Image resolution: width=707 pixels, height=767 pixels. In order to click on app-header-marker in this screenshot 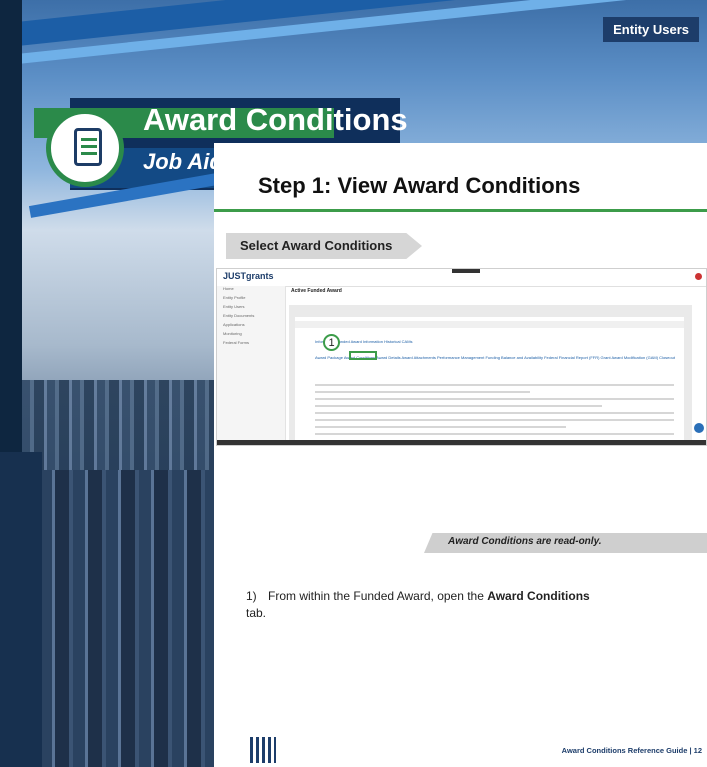, I will do `click(466, 271)`.